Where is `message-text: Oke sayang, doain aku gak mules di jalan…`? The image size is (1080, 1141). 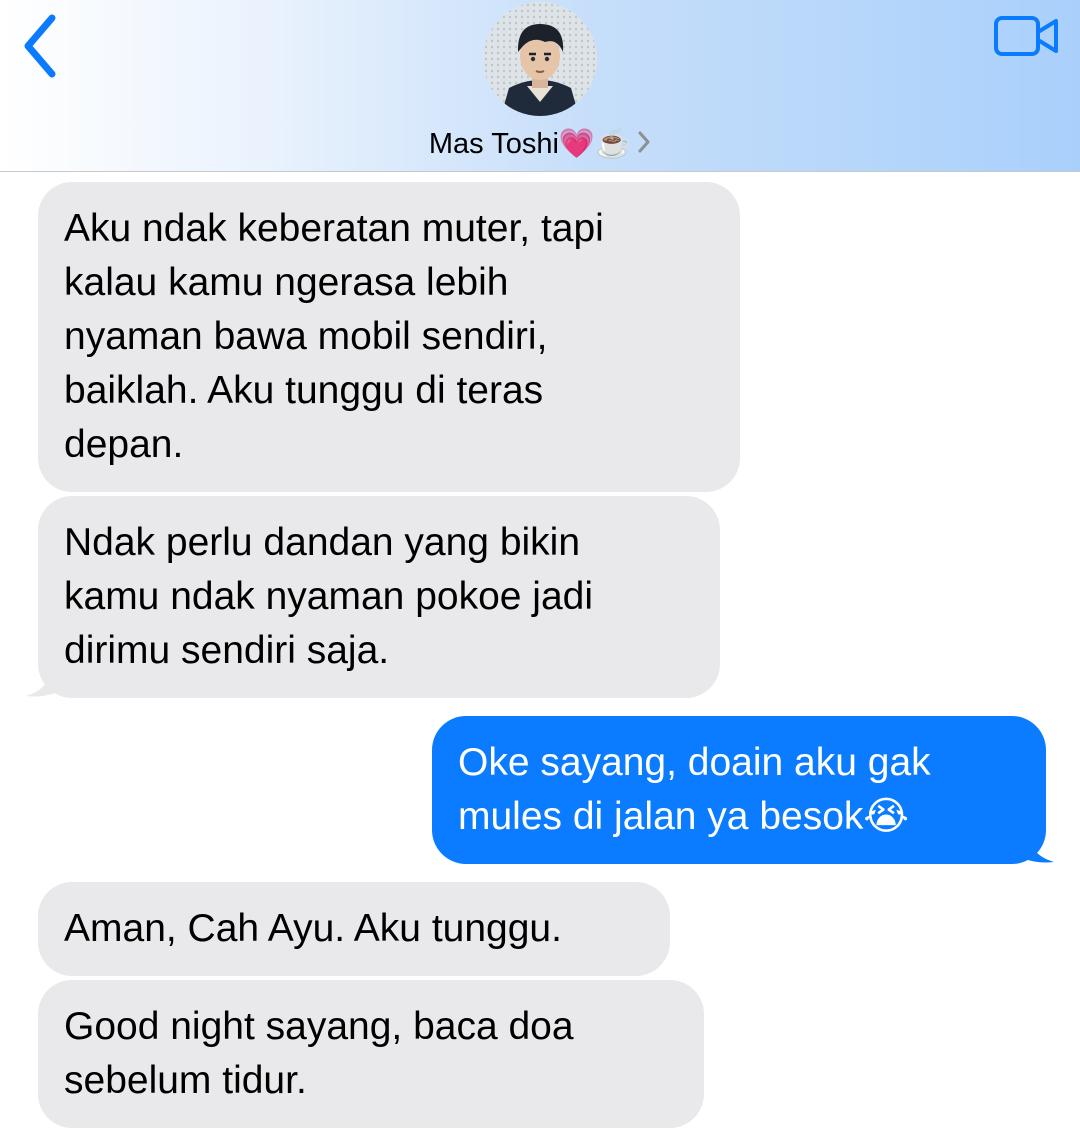
message-text: Oke sayang, doain aku gak mules di jalan… is located at coordinates (694, 789).